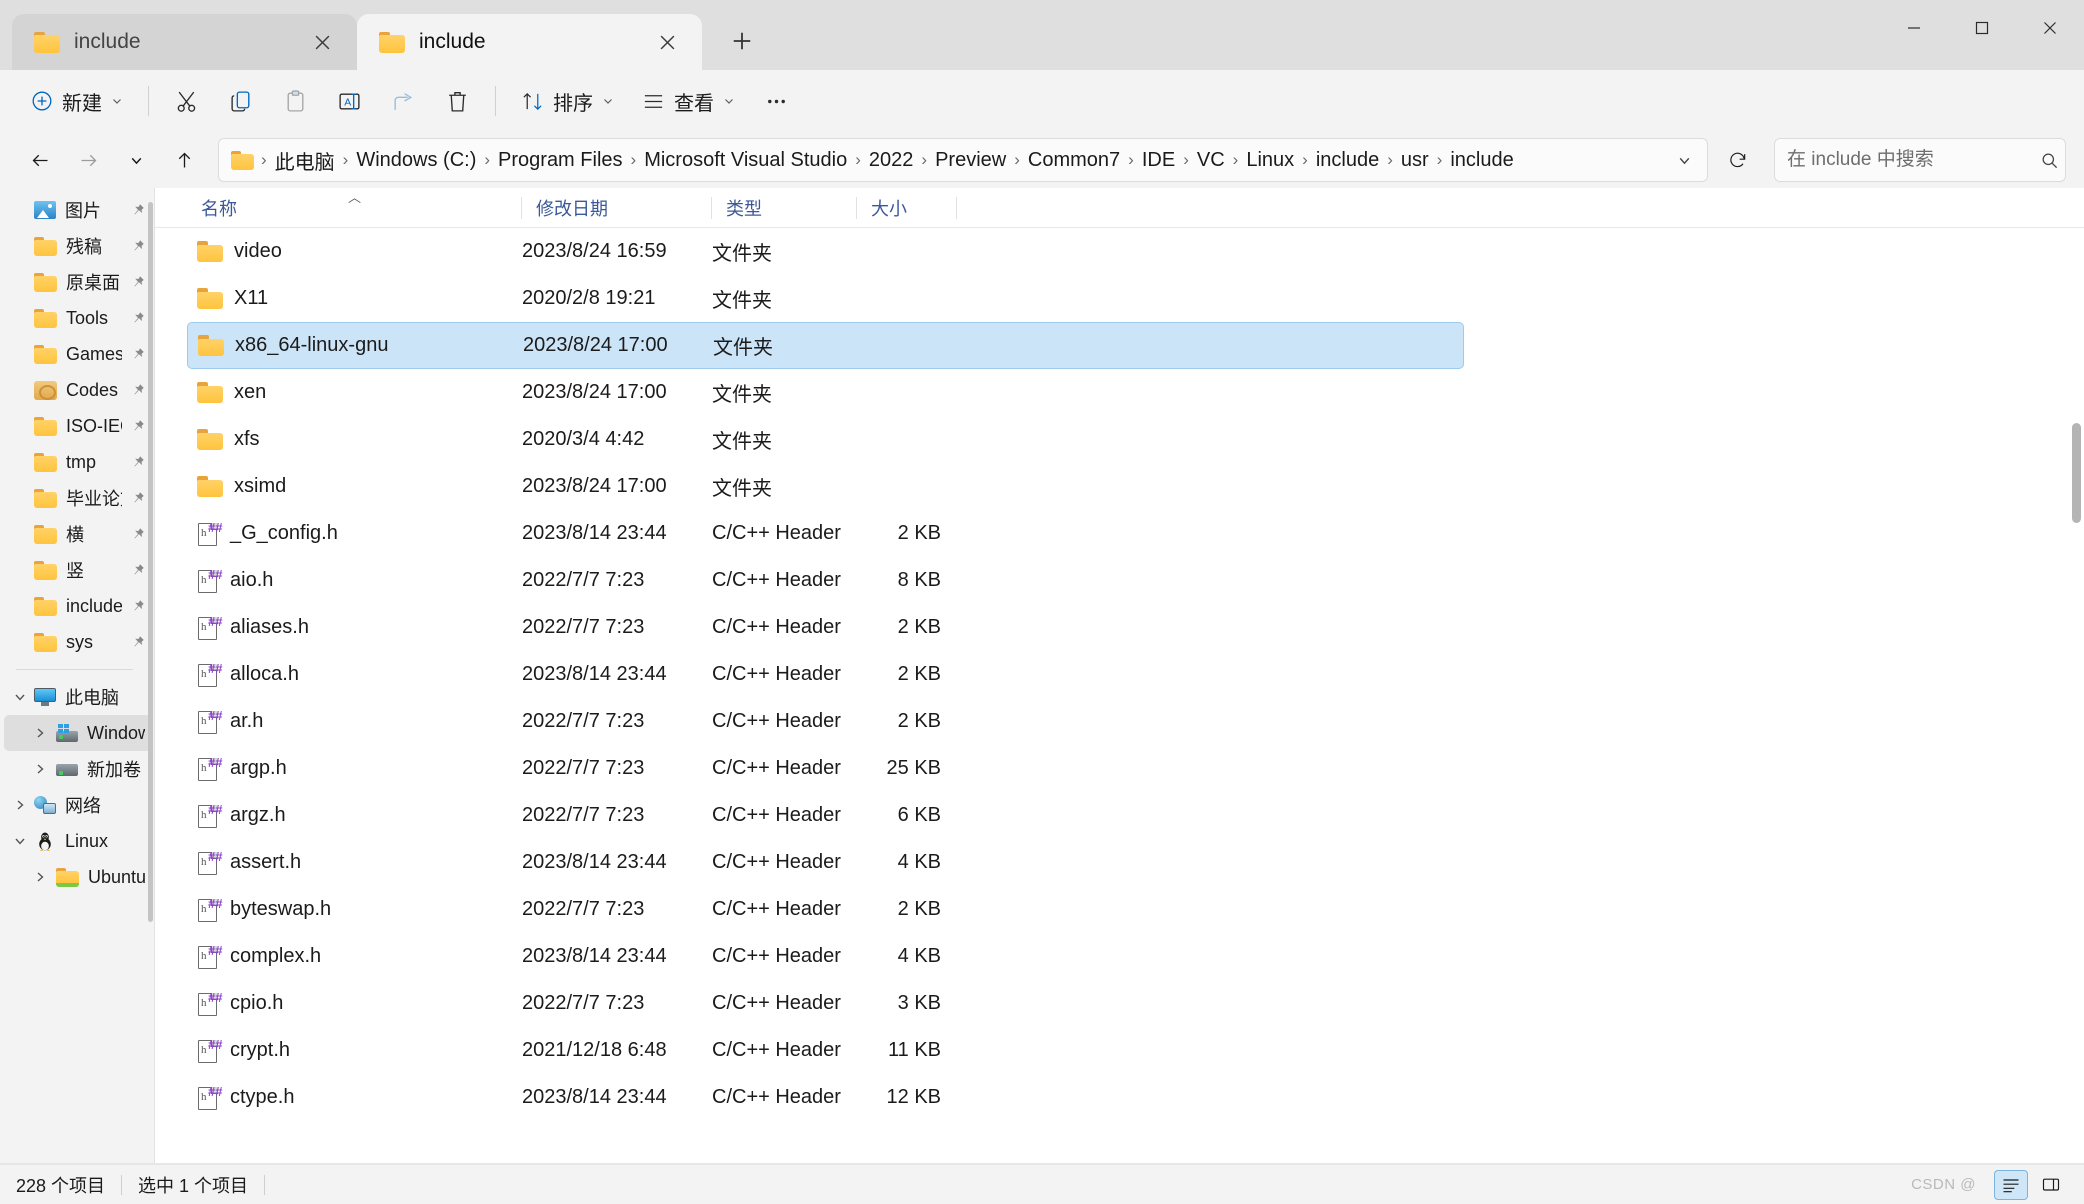 This screenshot has width=2084, height=1204. What do you see at coordinates (241, 101) in the screenshot?
I see `copy-button` at bounding box center [241, 101].